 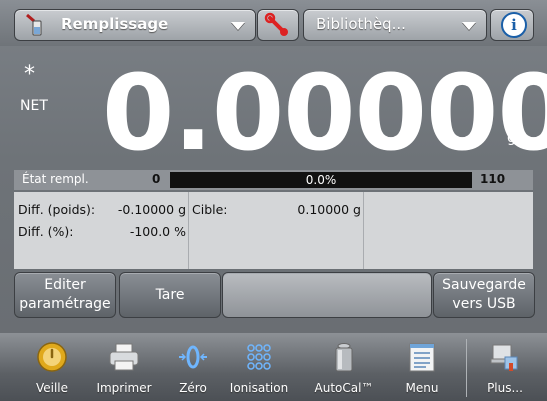 I want to click on edit-settings-button: Editer paramétrage, so click(x=65, y=295).